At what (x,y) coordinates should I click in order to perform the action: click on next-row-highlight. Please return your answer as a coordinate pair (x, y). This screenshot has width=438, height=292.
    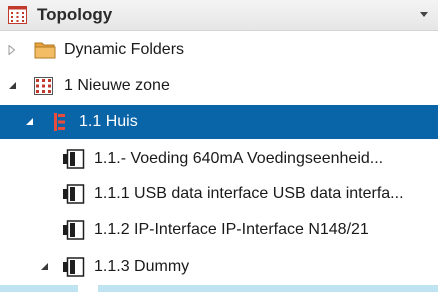
    Looking at the image, I should click on (219, 288).